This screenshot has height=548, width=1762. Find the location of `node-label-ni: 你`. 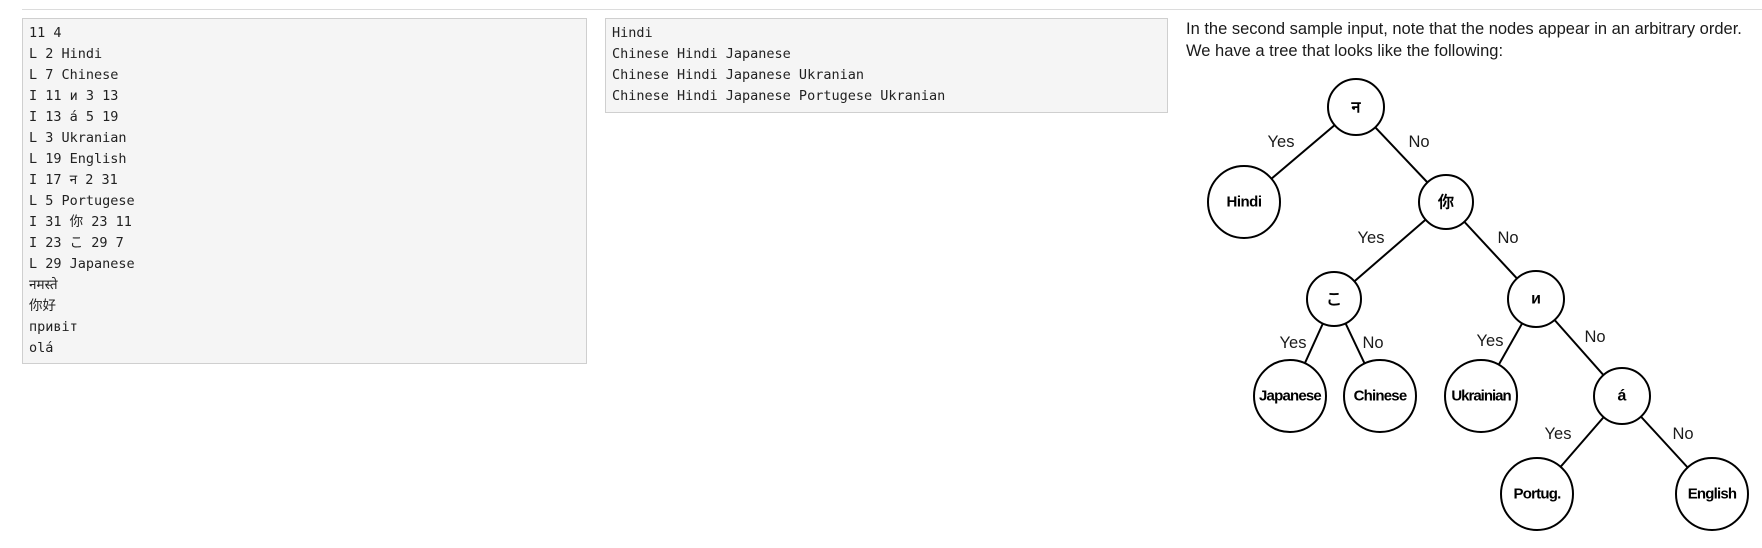

node-label-ni: 你 is located at coordinates (1445, 202).